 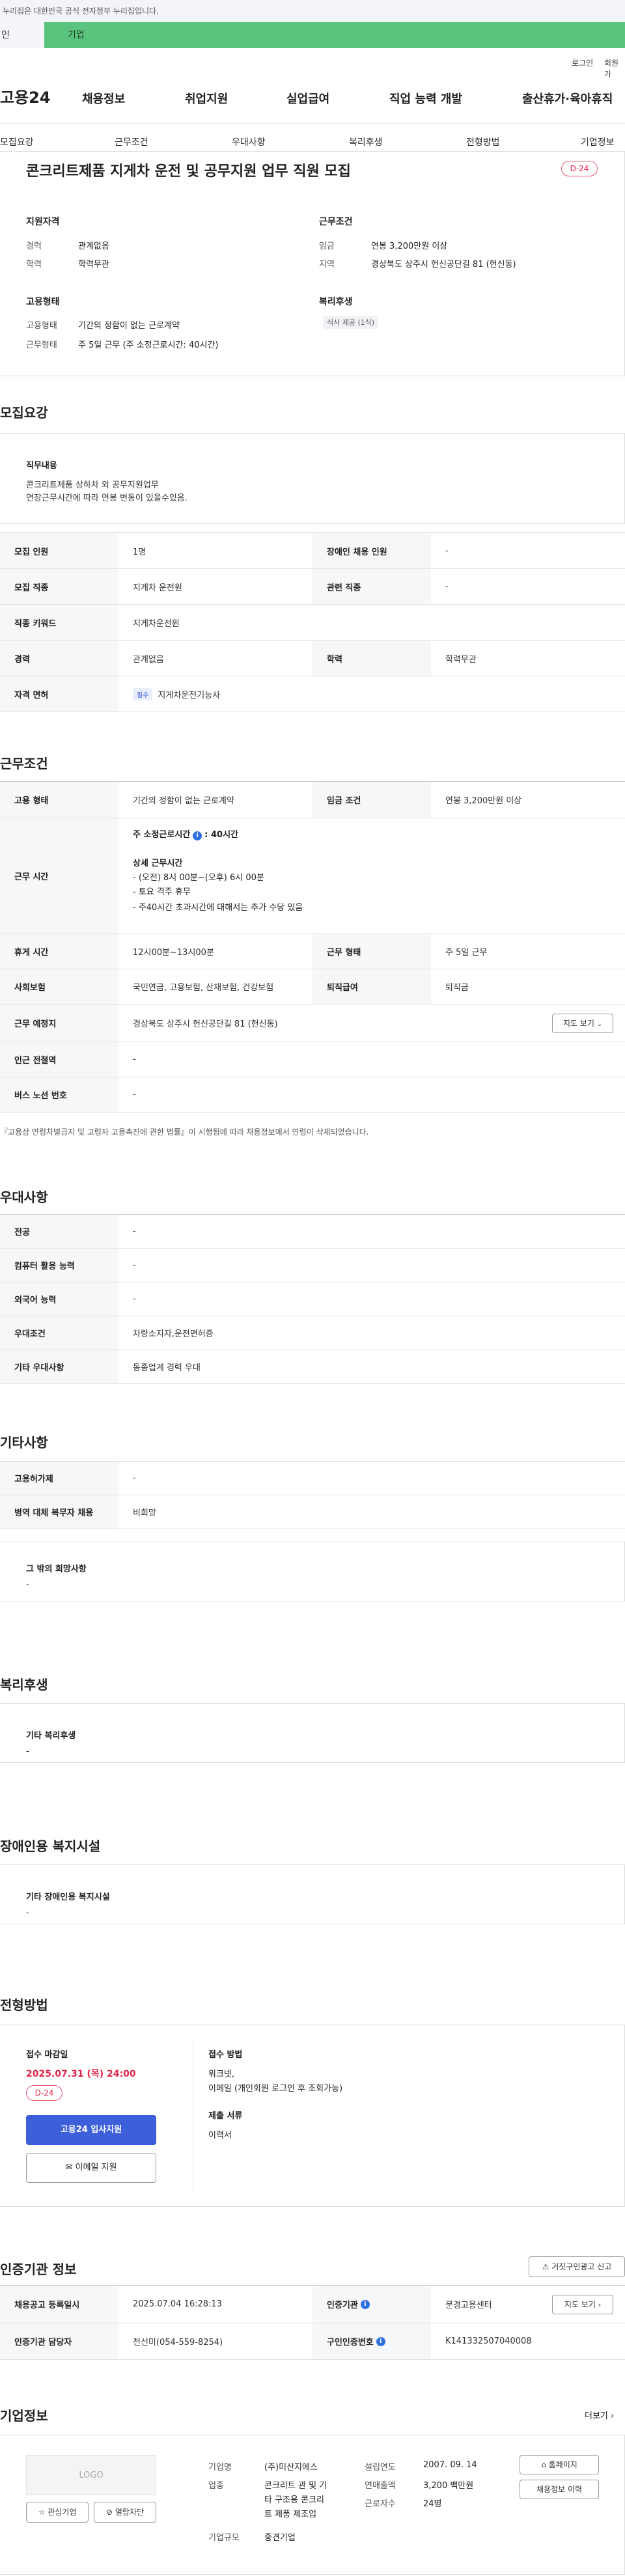 What do you see at coordinates (342, 2305) in the screenshot?
I see `org-label-text: 인증기관` at bounding box center [342, 2305].